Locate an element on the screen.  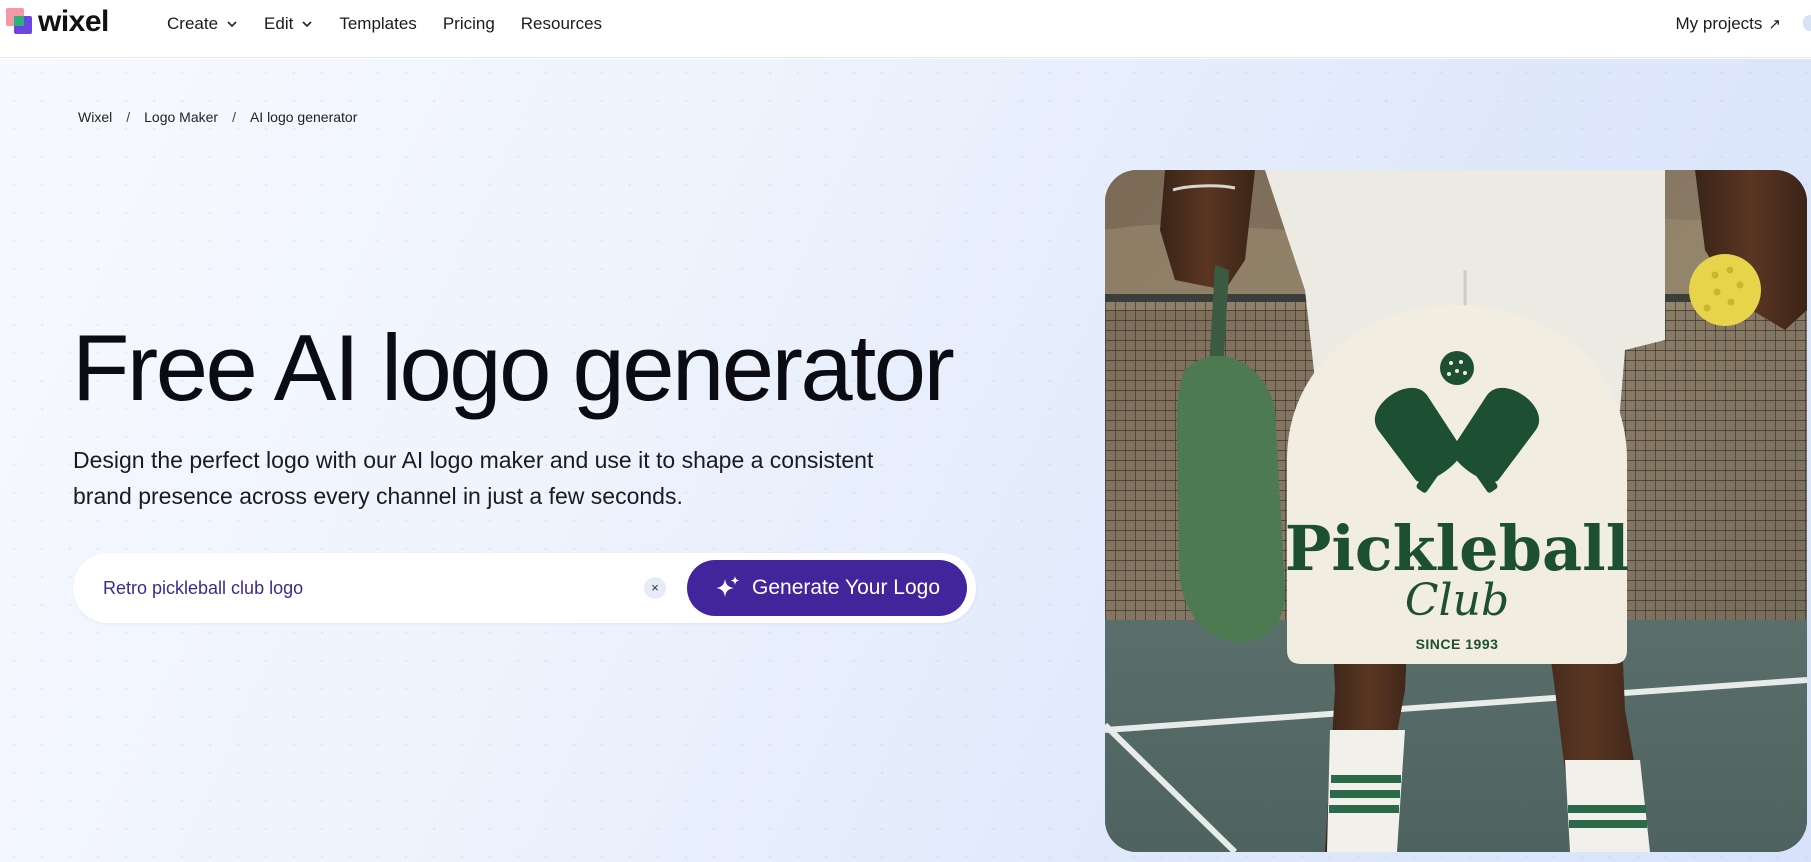
badge-script: Club is located at coordinates (1457, 600).